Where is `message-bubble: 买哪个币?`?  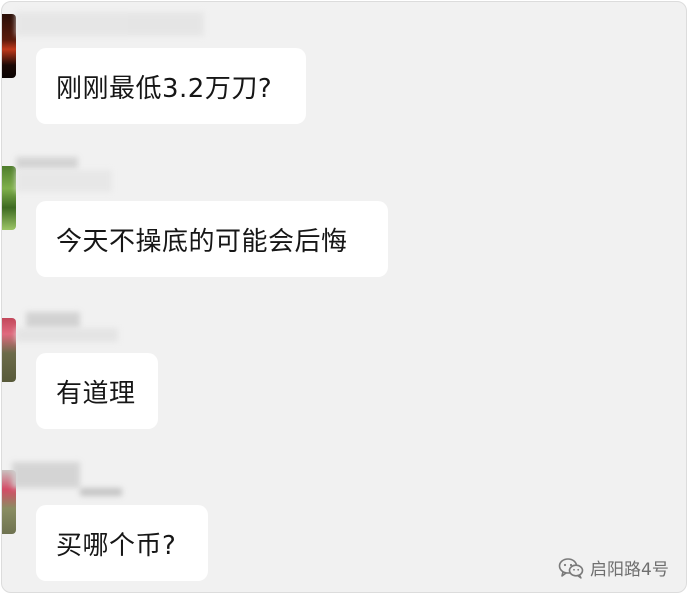
message-bubble: 买哪个币? is located at coordinates (122, 543).